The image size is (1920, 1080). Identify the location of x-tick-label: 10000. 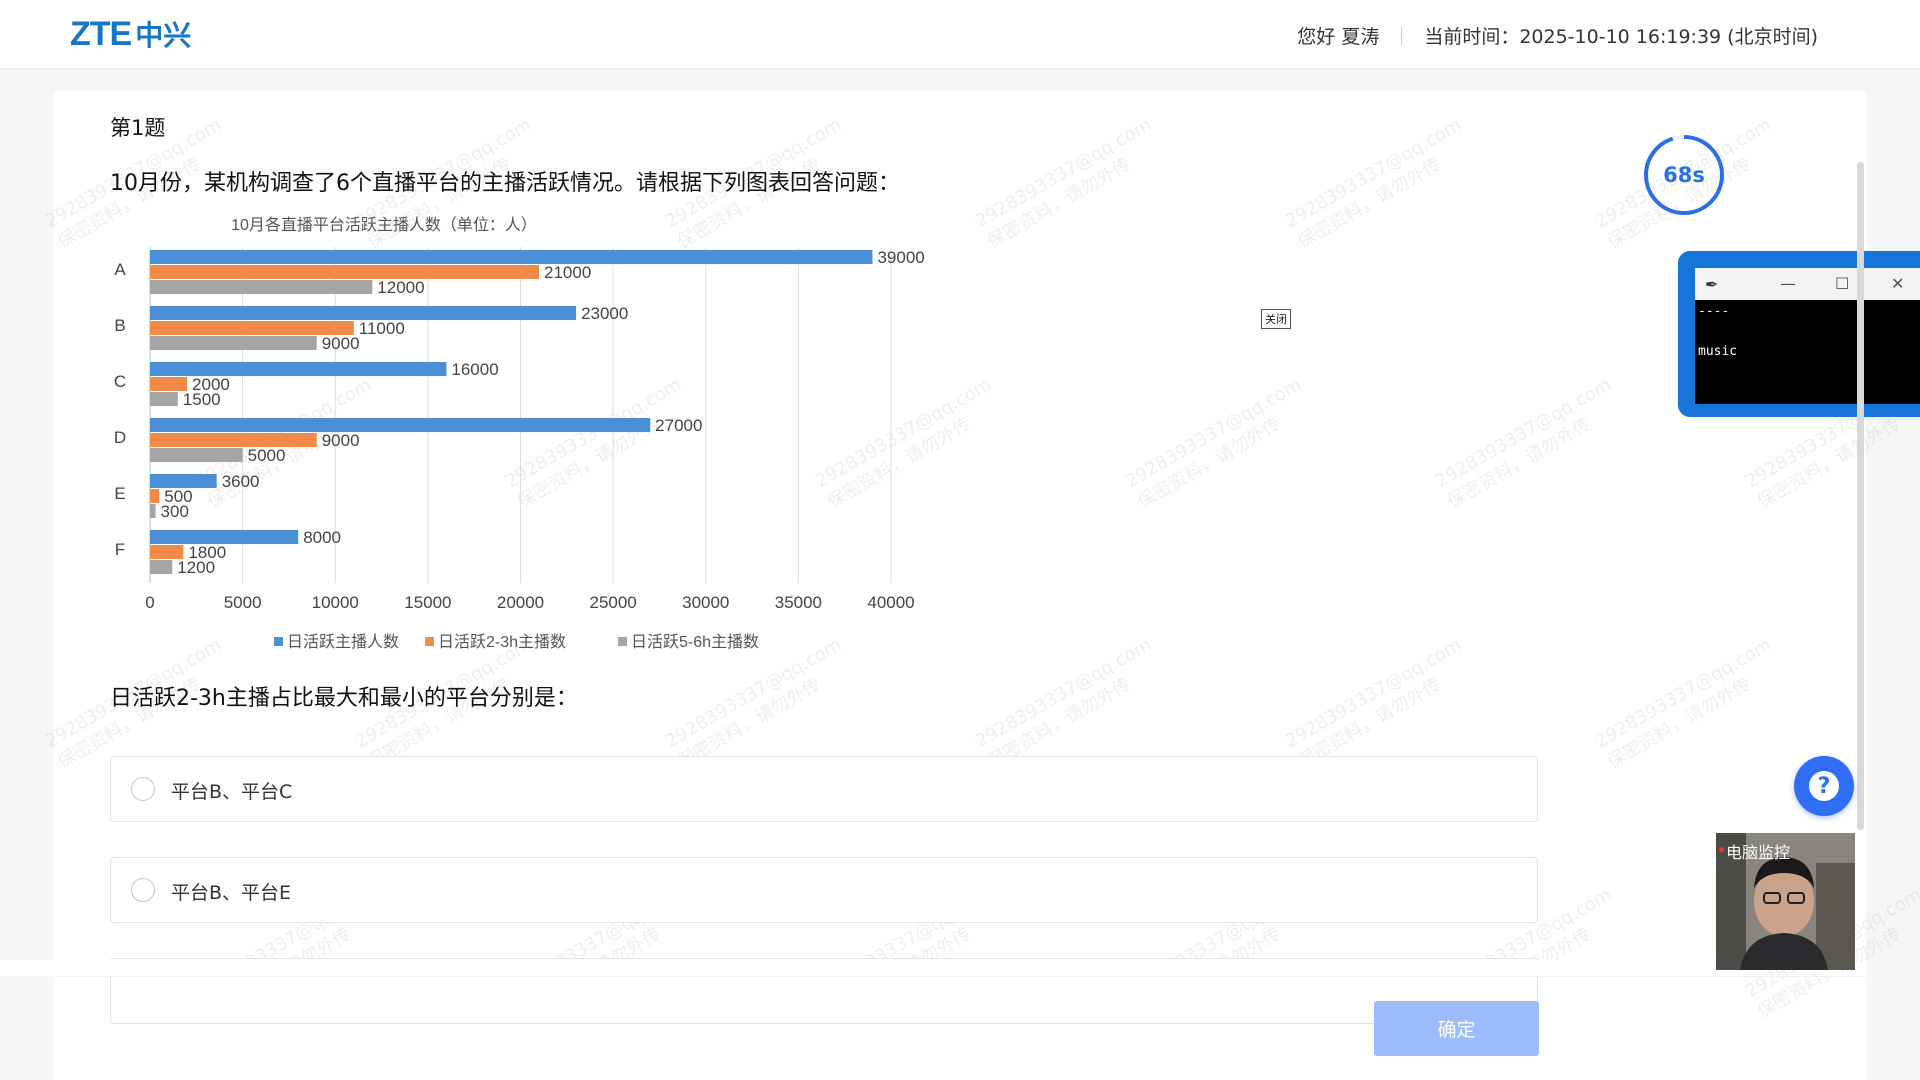
(335, 602).